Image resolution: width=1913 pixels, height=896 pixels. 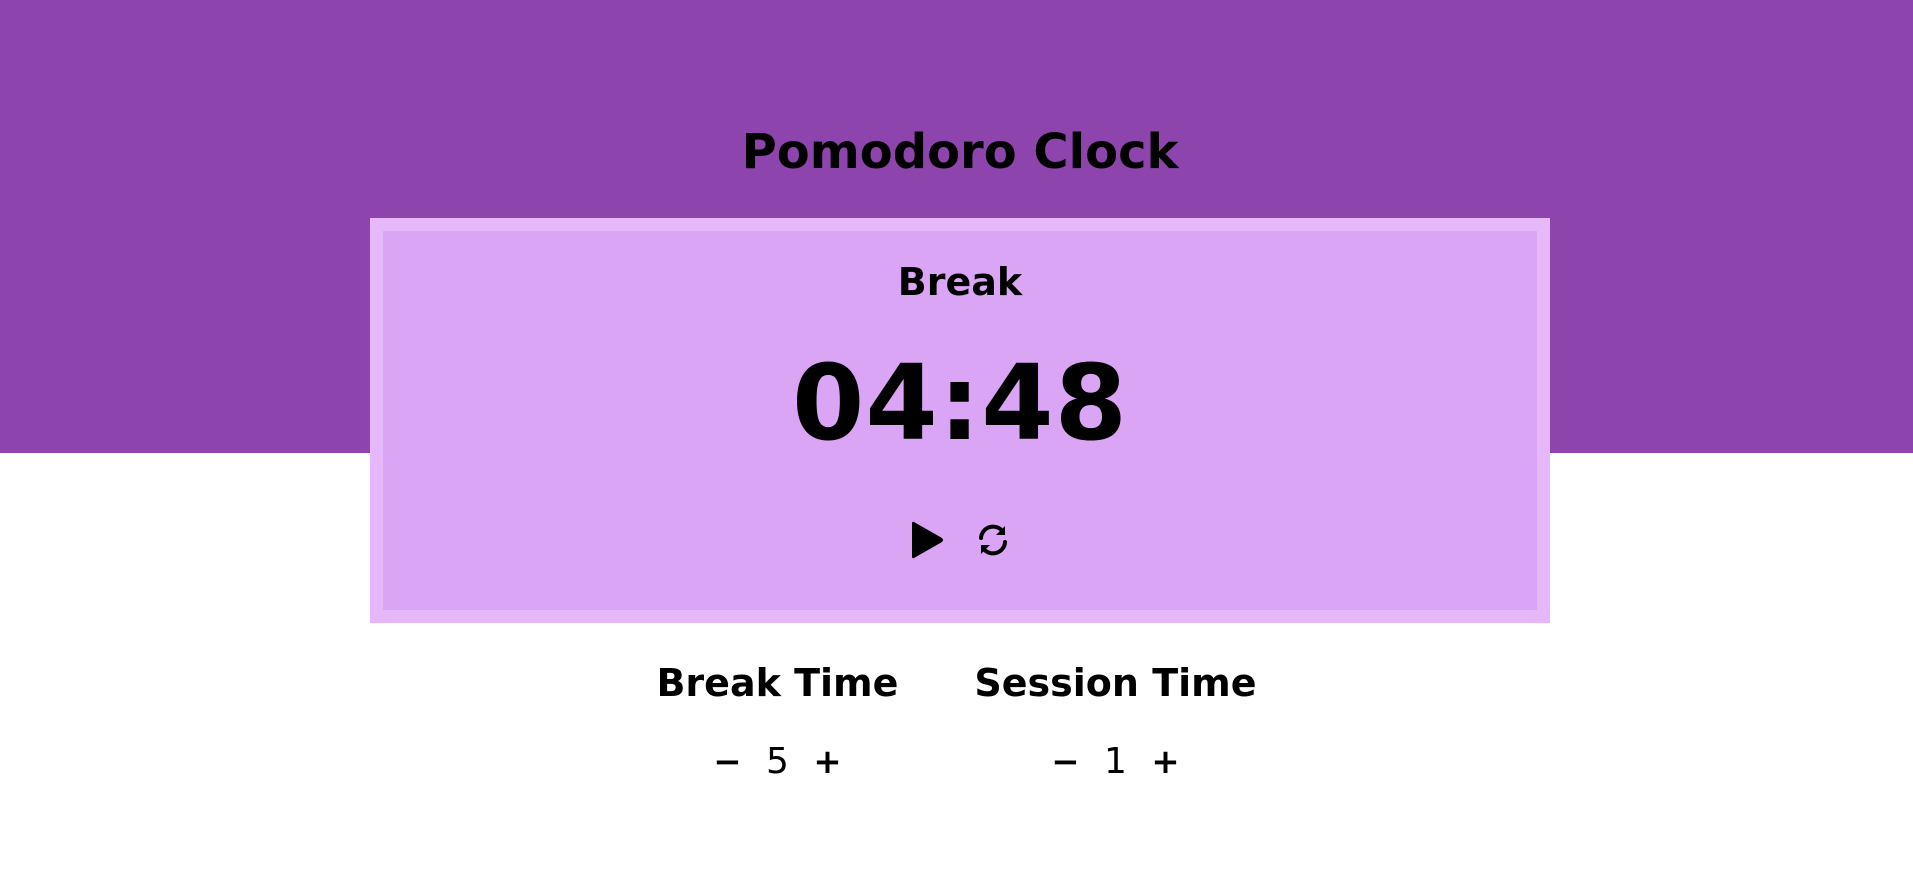 I want to click on break-length-title: Break Time, so click(x=777, y=683).